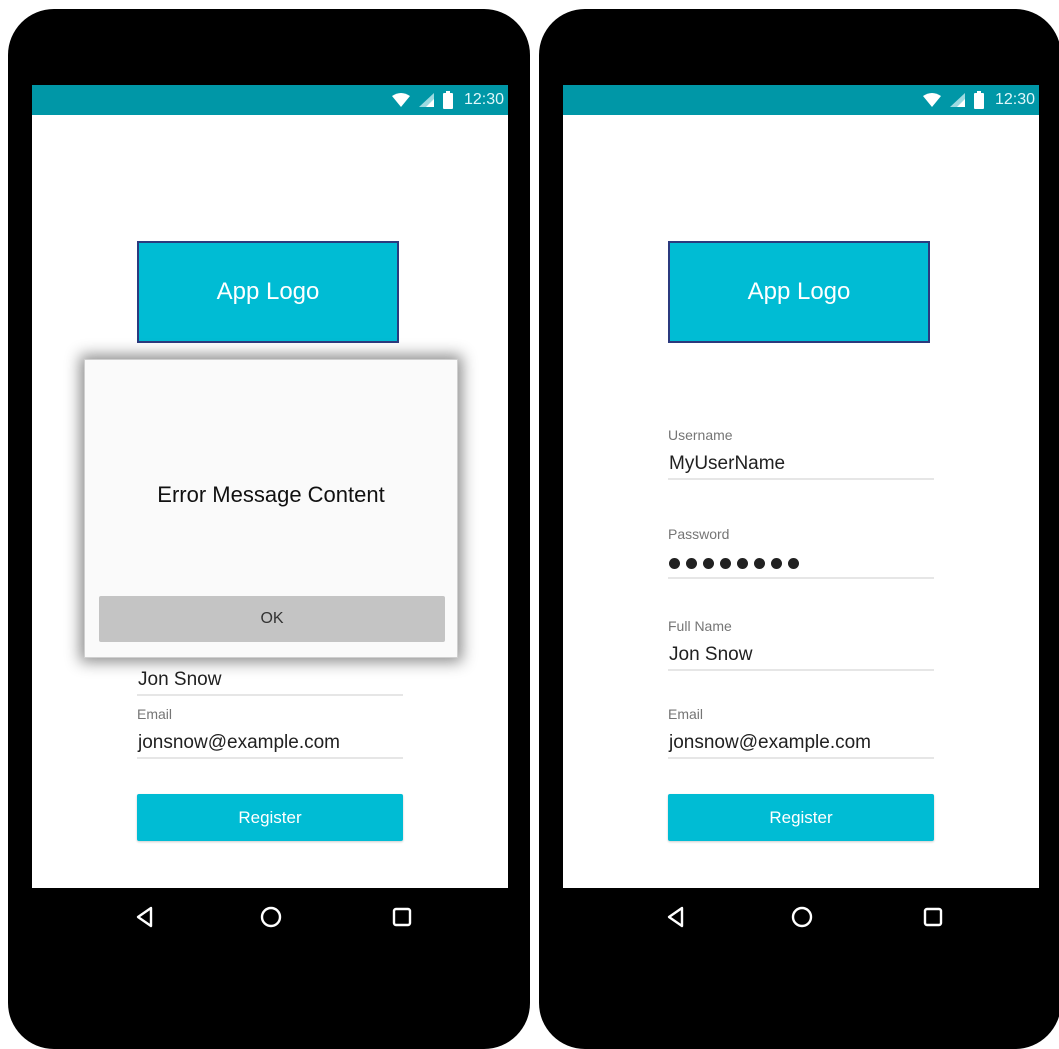  What do you see at coordinates (801, 465) in the screenshot?
I see `username-input: MyUserName` at bounding box center [801, 465].